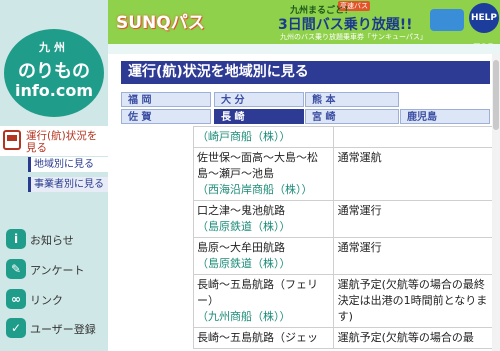  Describe the element at coordinates (68, 184) in the screenshot. I see `nav-by-operator: 事業者別に見る` at that location.